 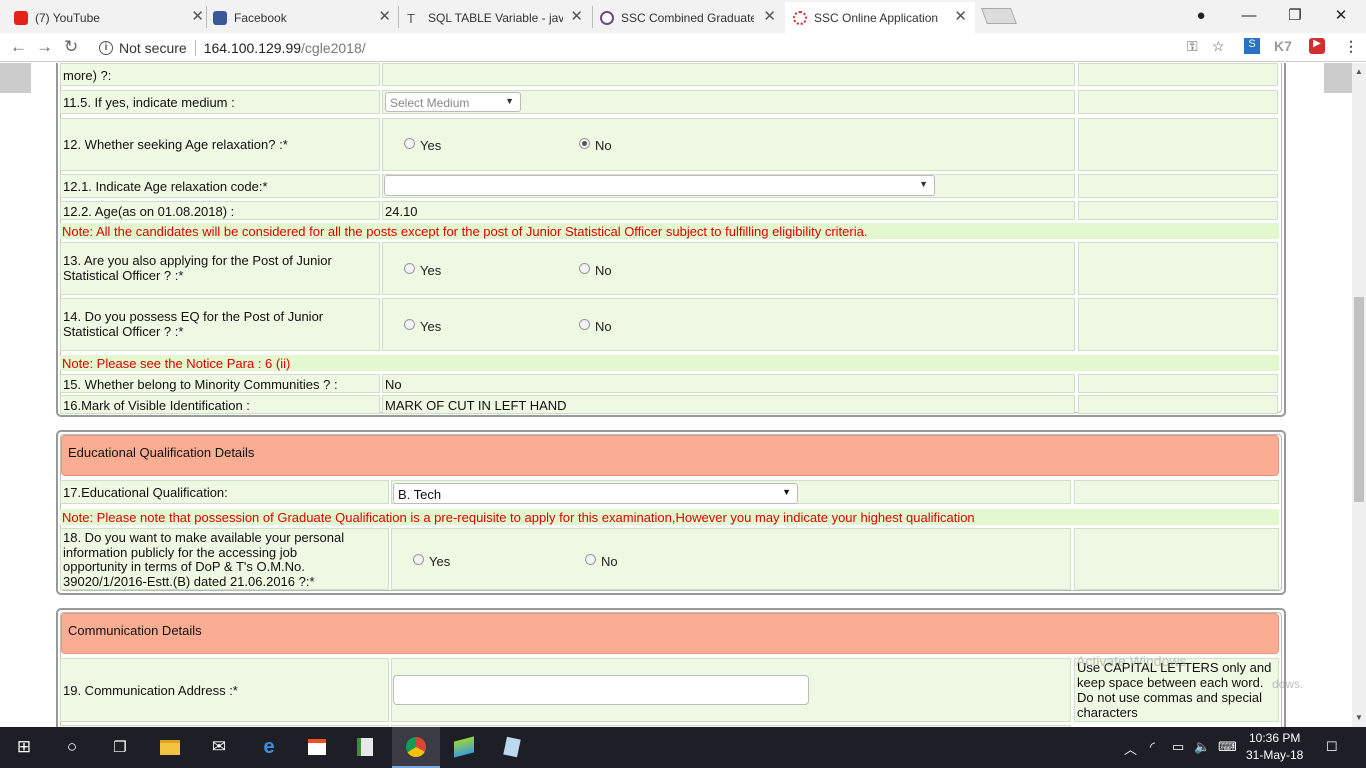 I want to click on cortana-search-icon: ○, so click(x=72, y=747).